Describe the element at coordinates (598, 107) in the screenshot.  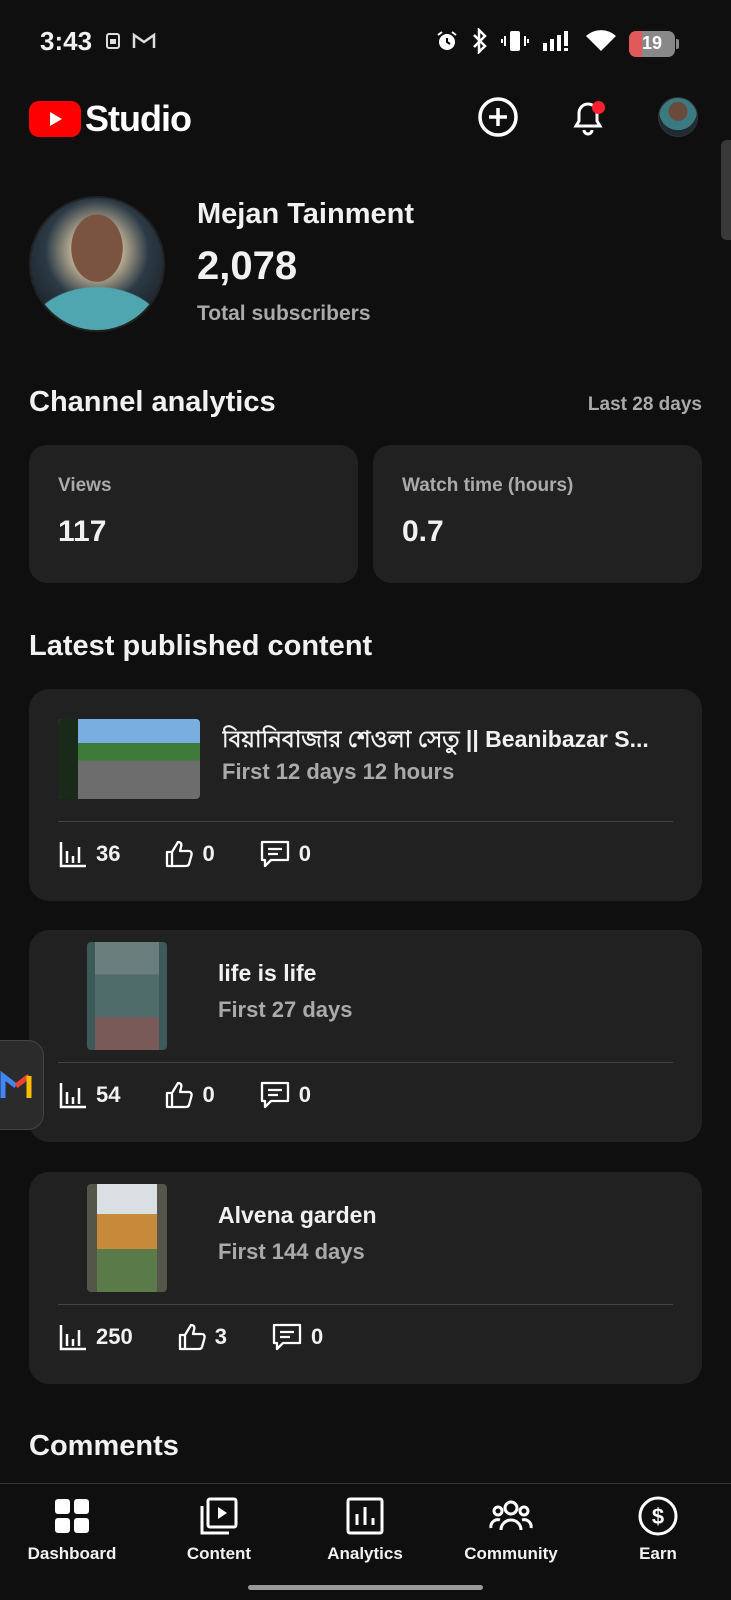
I see `notification-dot` at that location.